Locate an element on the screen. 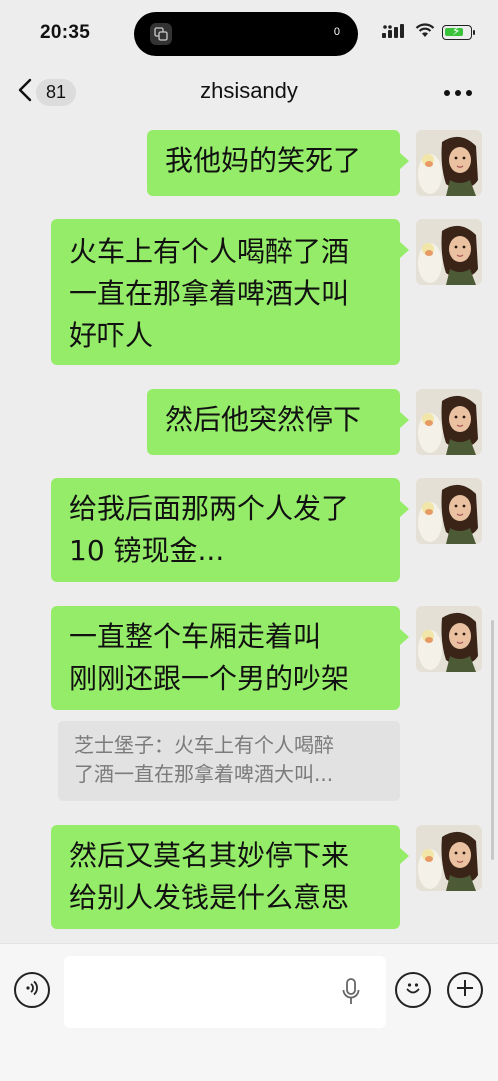  message-text: 我他妈的笑死了 is located at coordinates (263, 160).